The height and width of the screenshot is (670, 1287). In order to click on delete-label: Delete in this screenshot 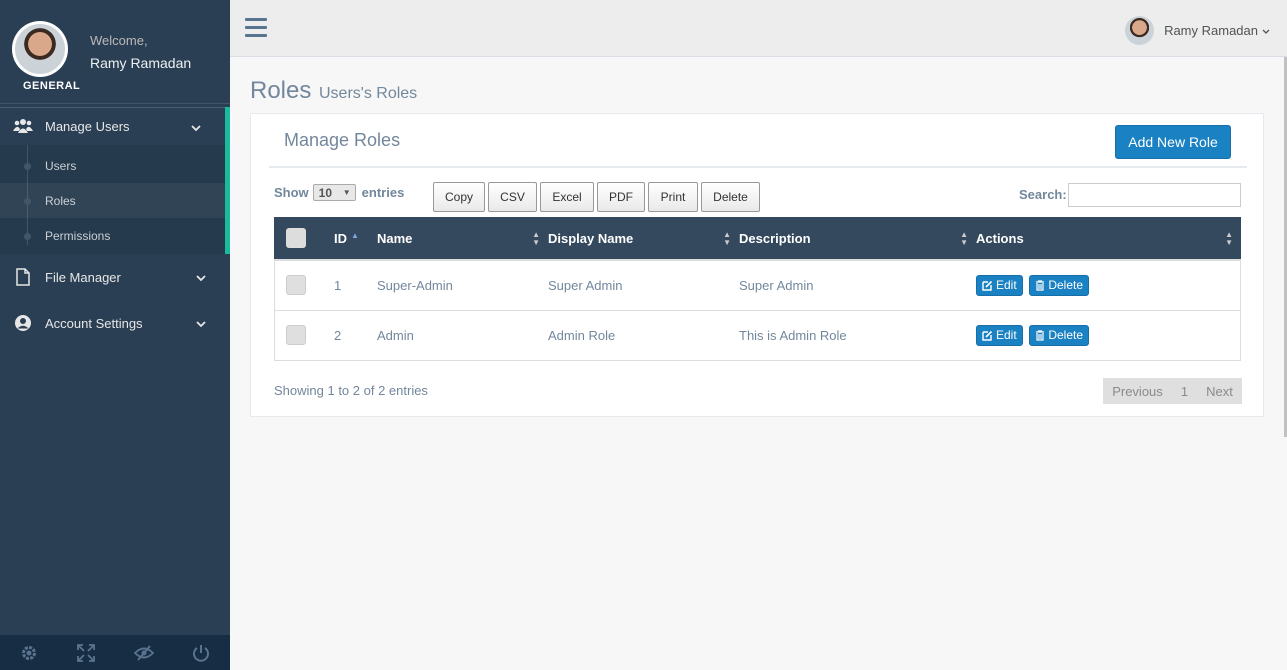, I will do `click(1065, 285)`.